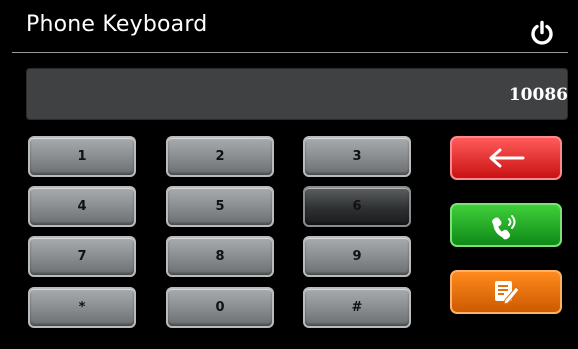  I want to click on key-label: 9, so click(357, 256).